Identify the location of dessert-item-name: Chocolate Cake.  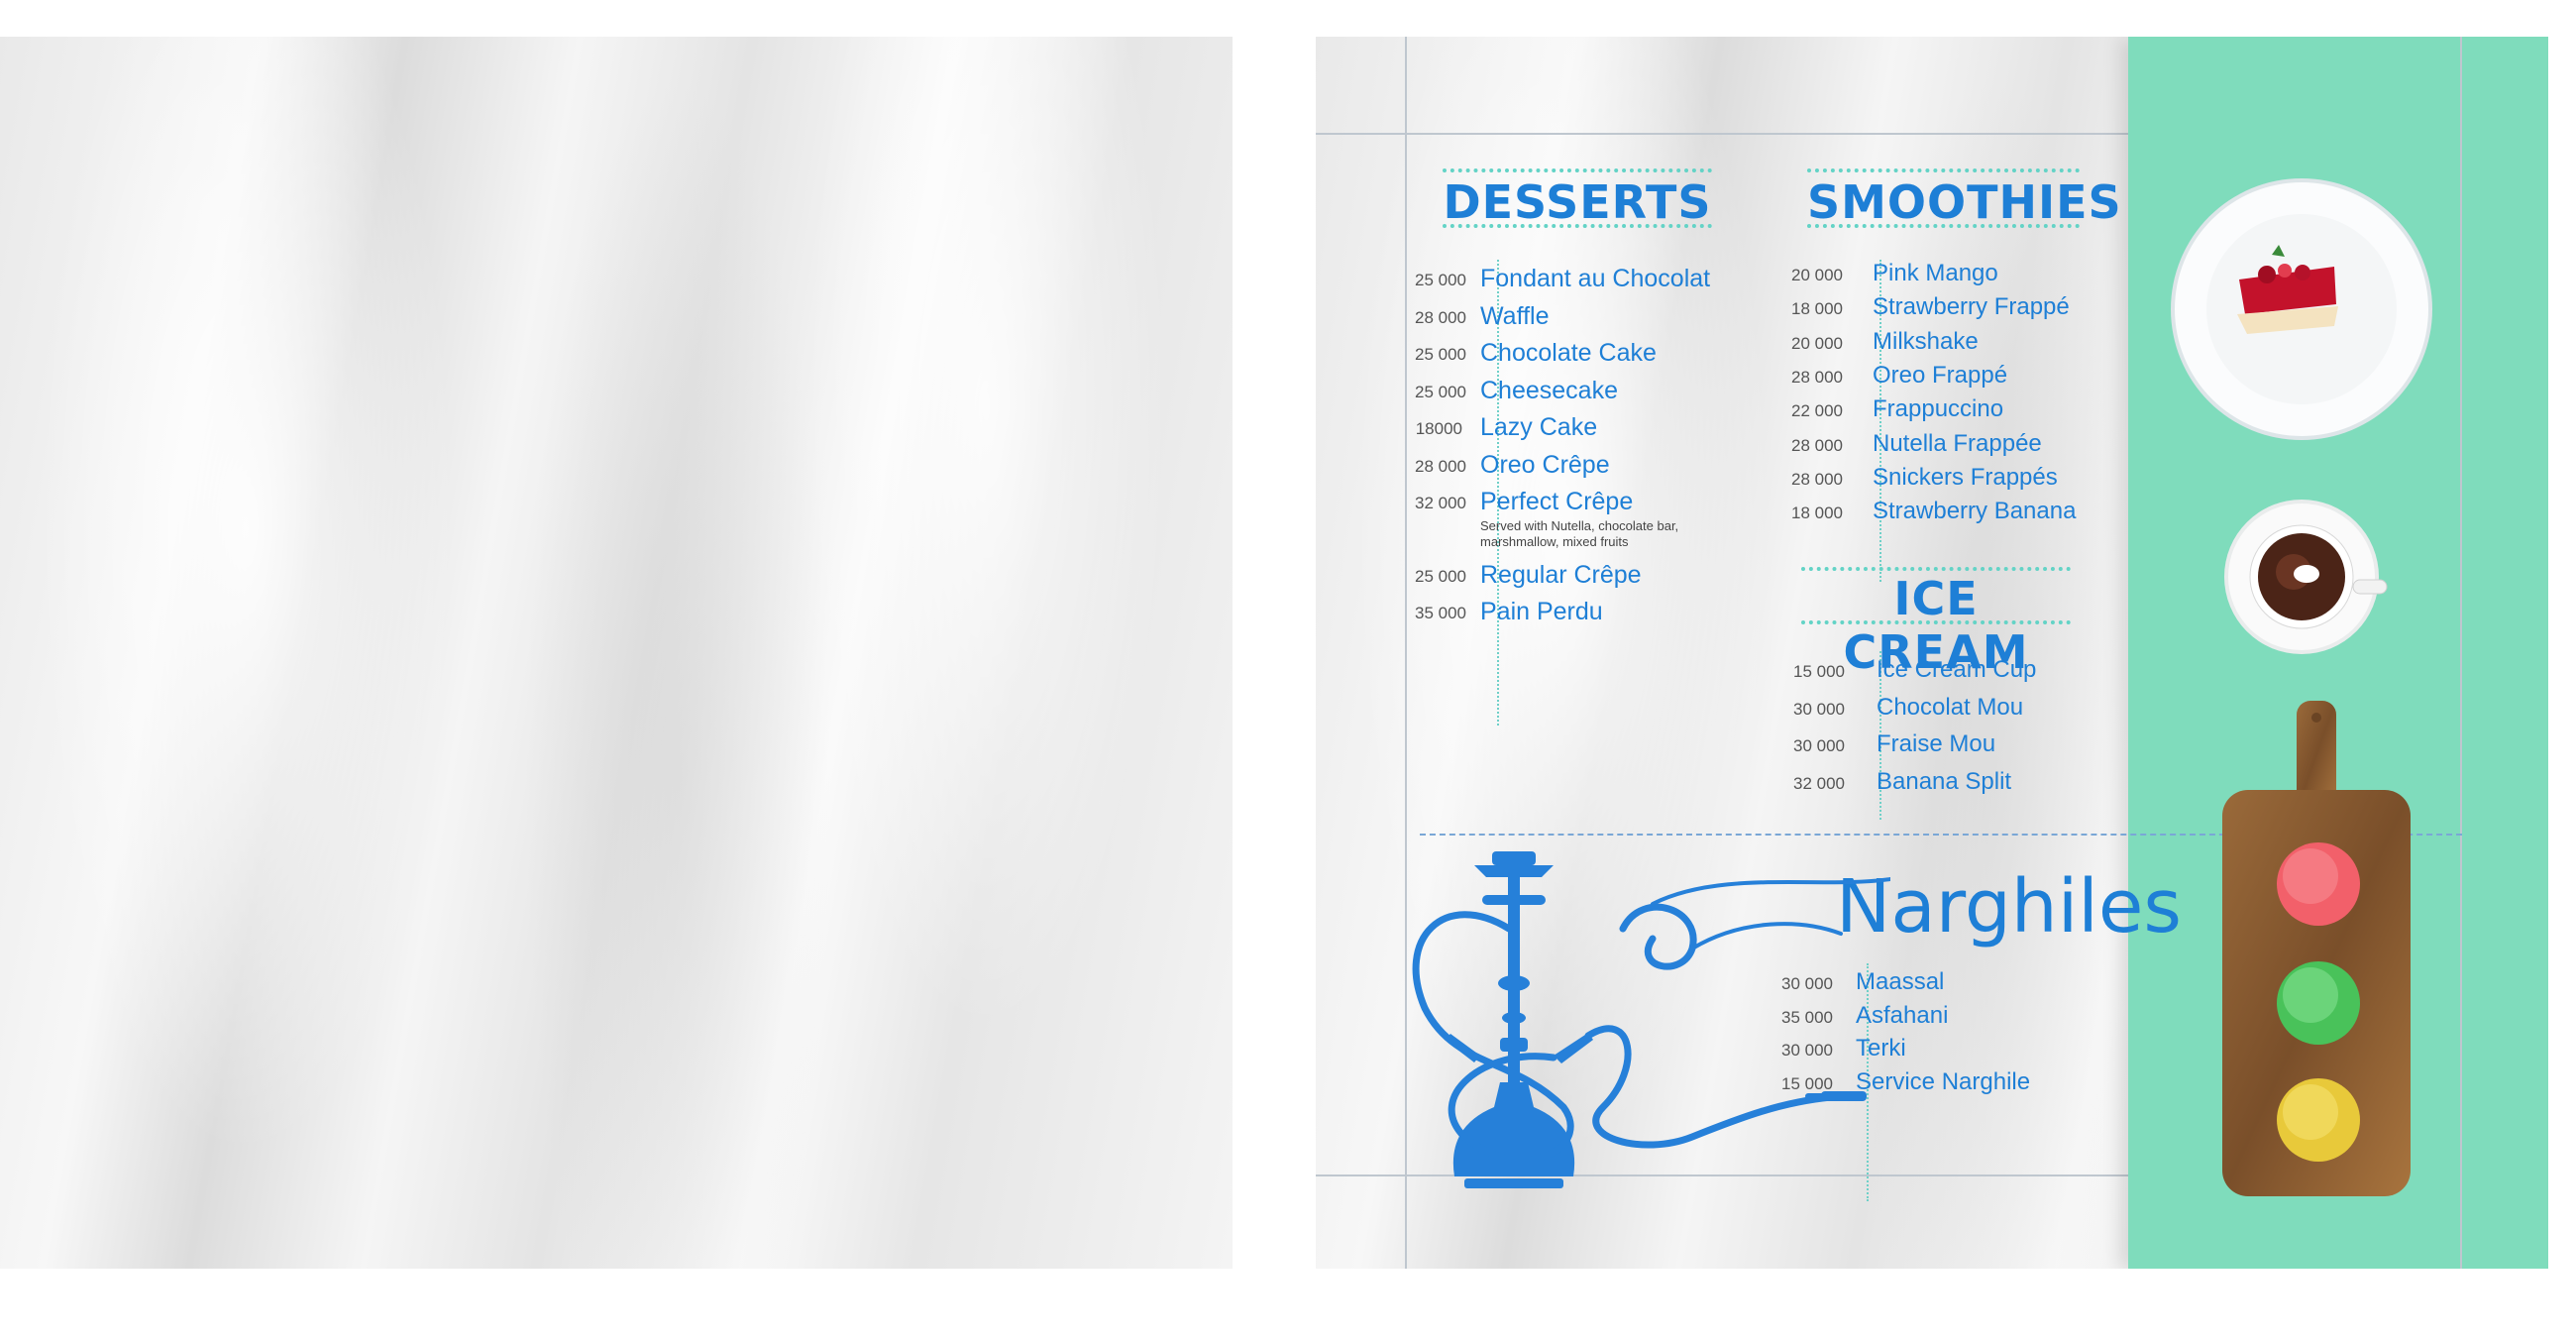
(1569, 353).